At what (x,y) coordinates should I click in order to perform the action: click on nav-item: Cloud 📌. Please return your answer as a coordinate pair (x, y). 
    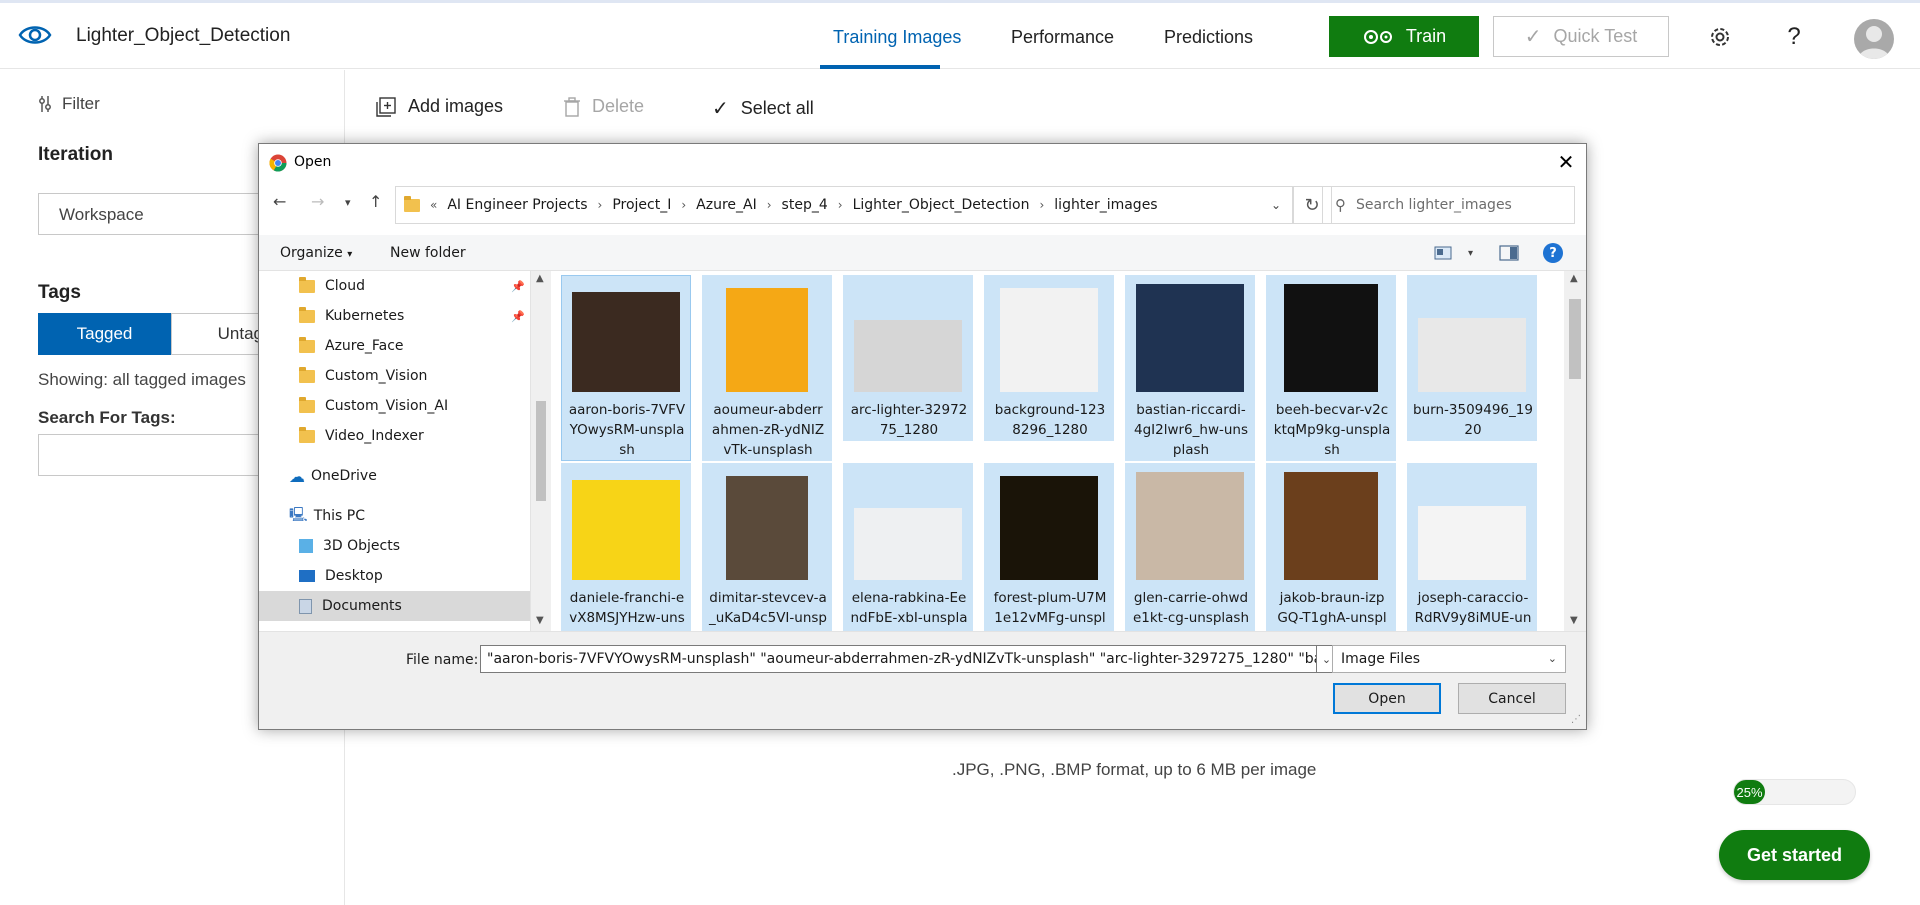
    Looking at the image, I should click on (394, 286).